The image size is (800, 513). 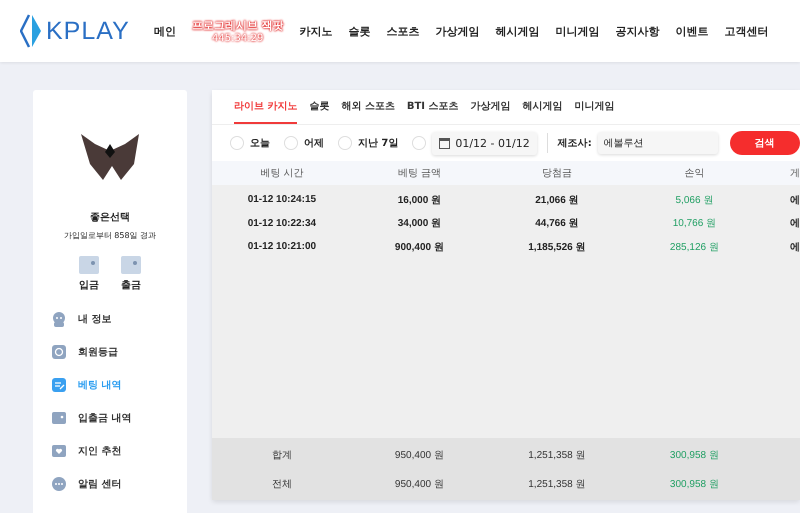 I want to click on tab: 해외 스포츠, so click(x=368, y=107).